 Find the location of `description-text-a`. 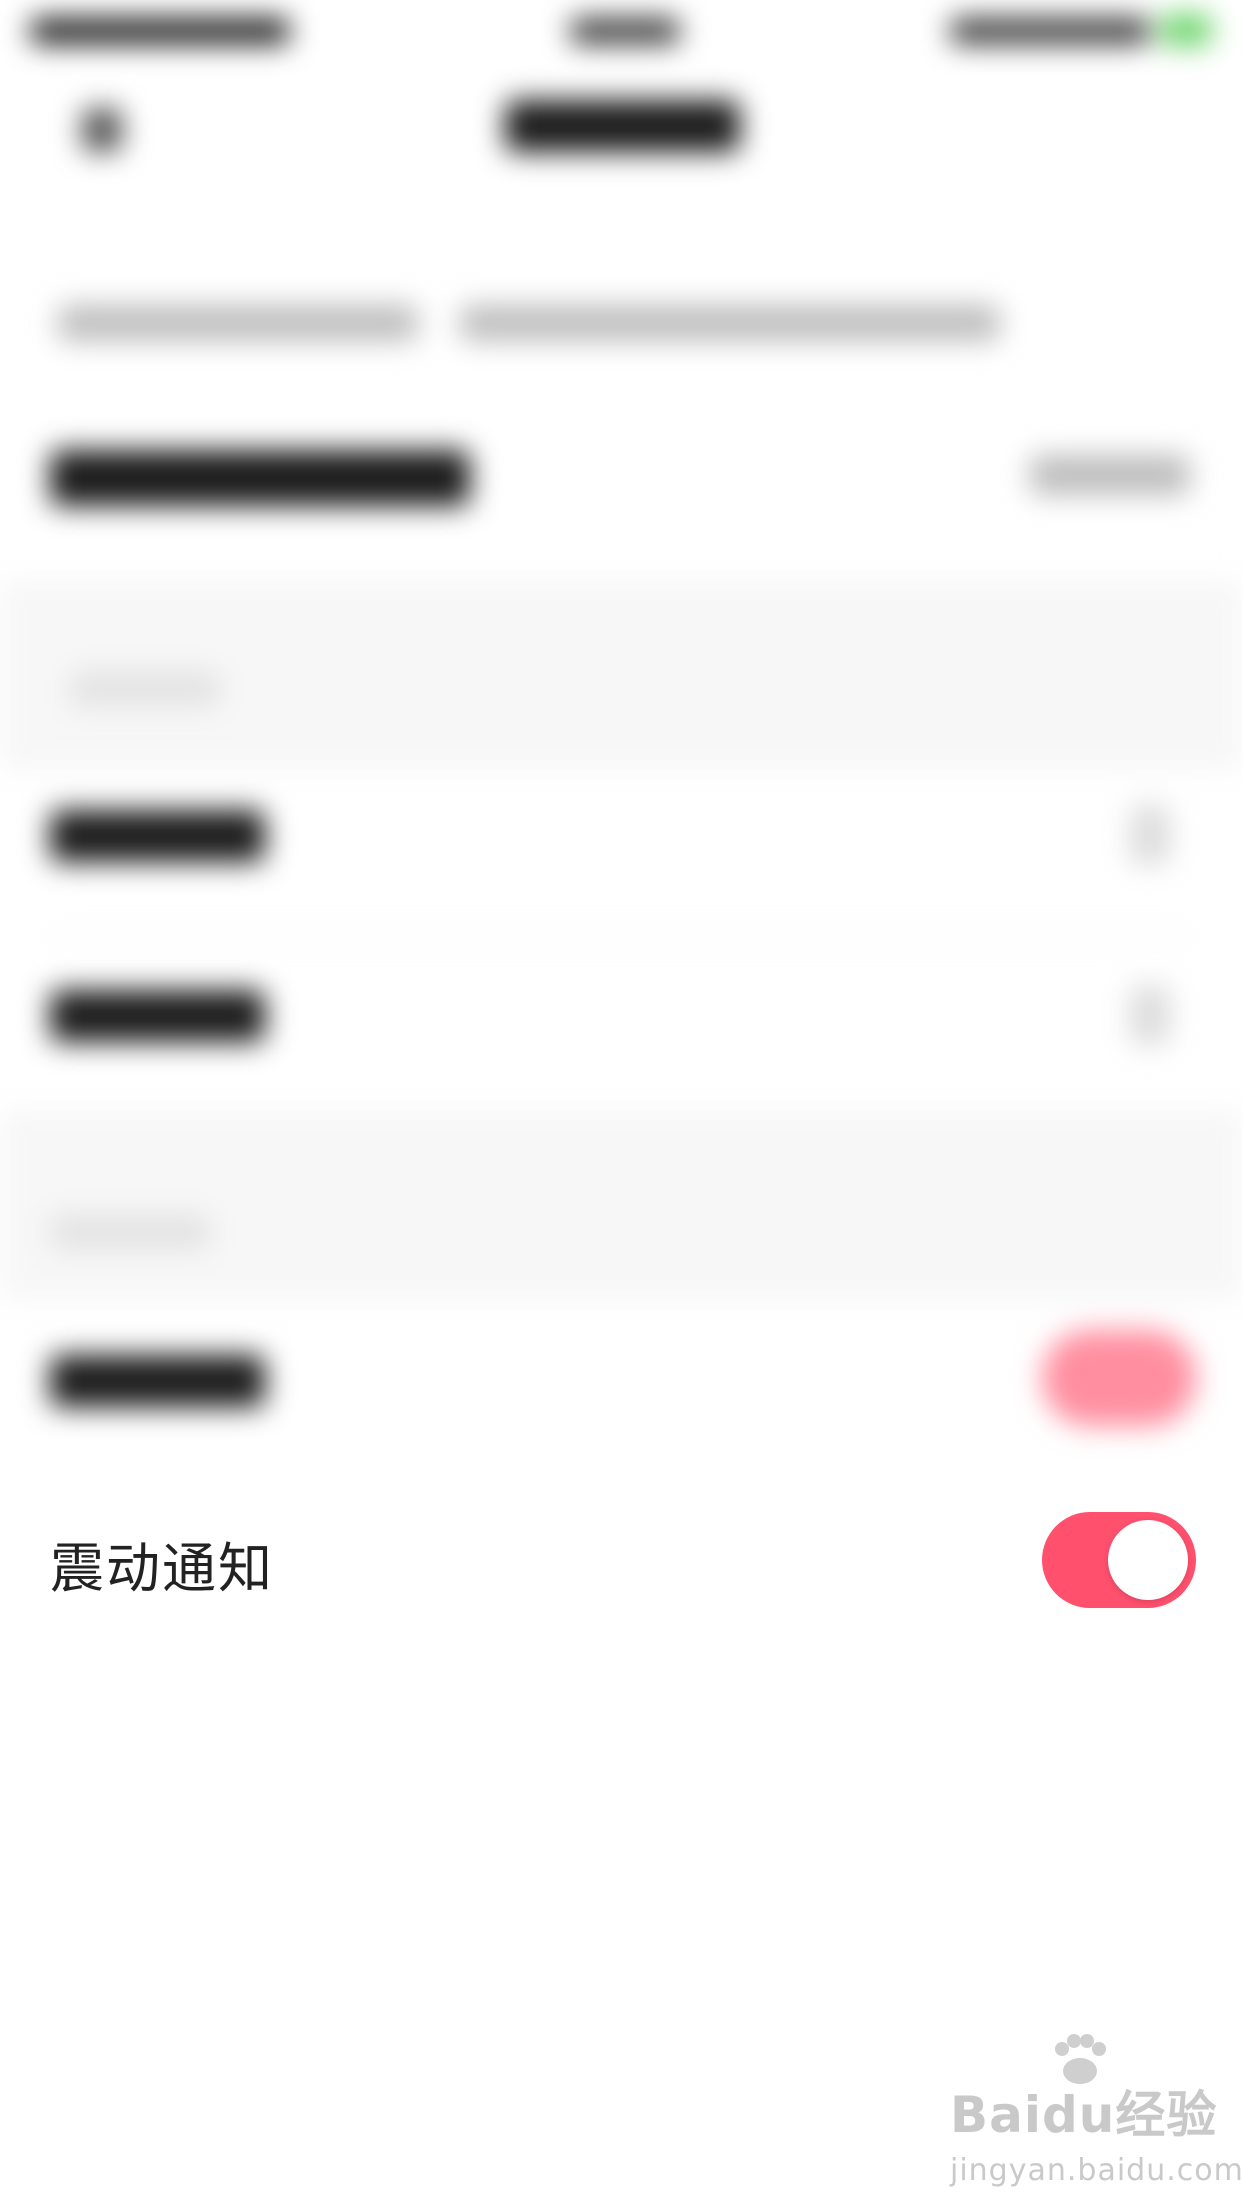

description-text-a is located at coordinates (238, 323).